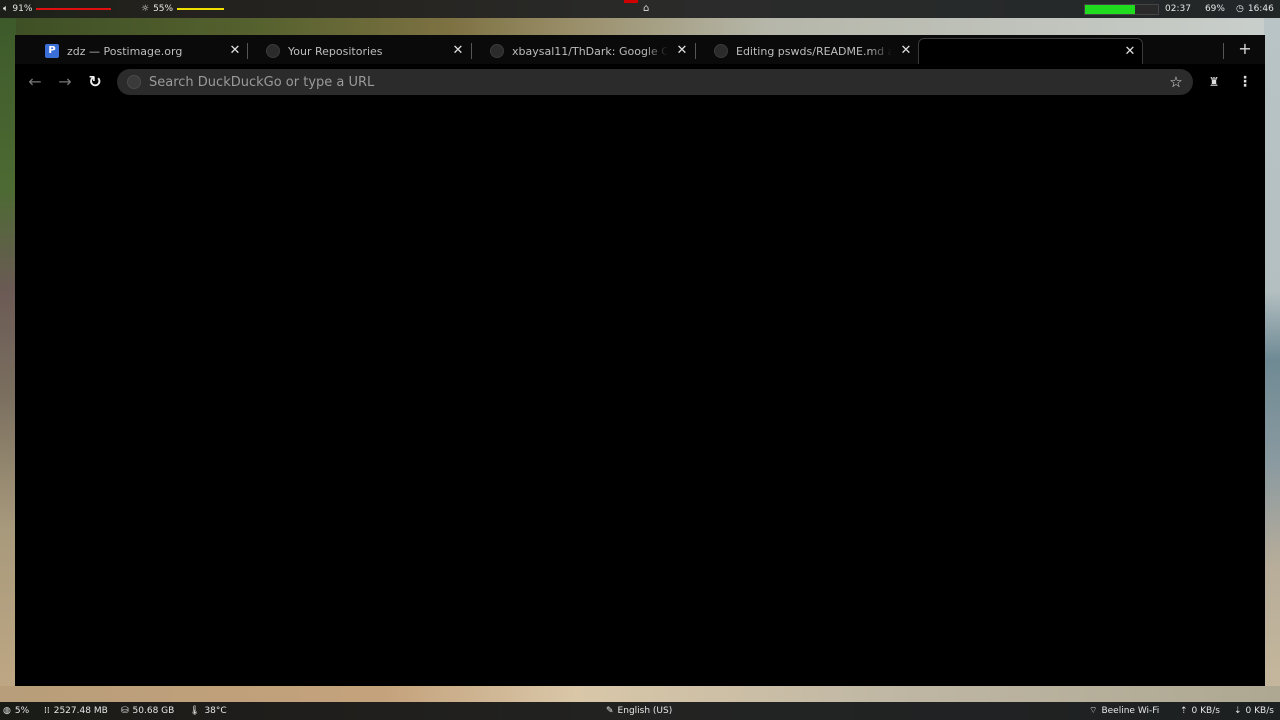  What do you see at coordinates (1260, 9) in the screenshot?
I see `clock-time: 16:46` at bounding box center [1260, 9].